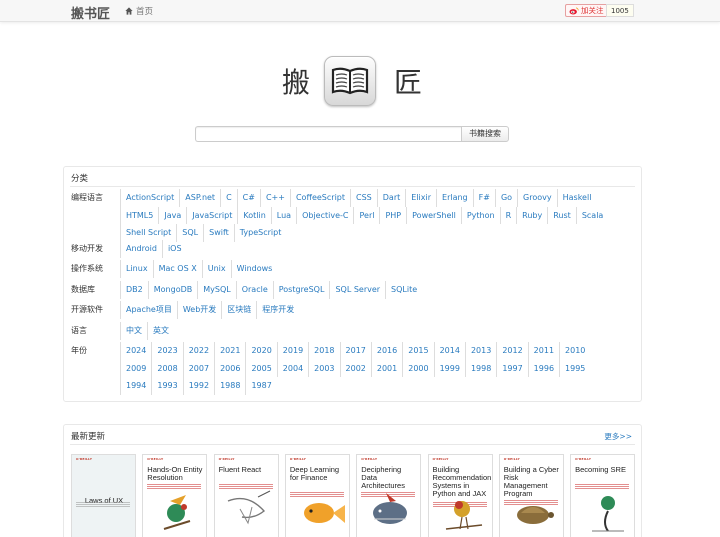 The height and width of the screenshot is (537, 720). What do you see at coordinates (166, 368) in the screenshot?
I see `category-tag-link: 2008` at bounding box center [166, 368].